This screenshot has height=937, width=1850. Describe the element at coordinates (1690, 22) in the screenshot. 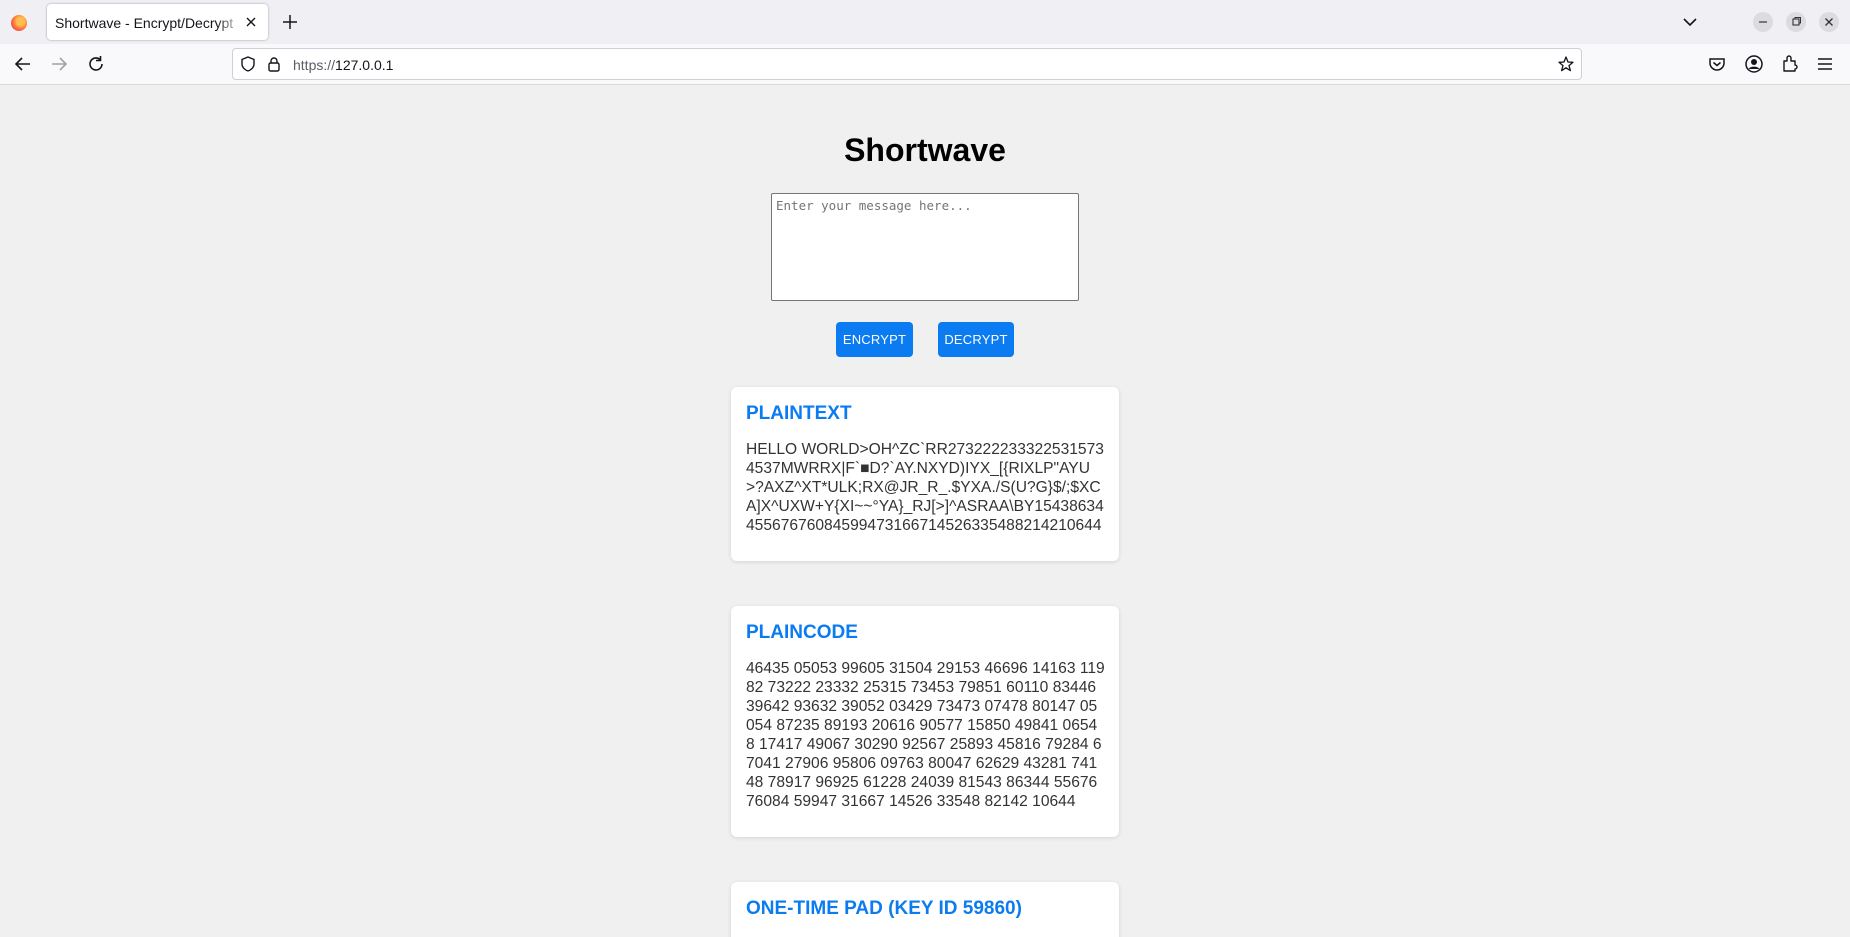

I see `tab-list-chevron-icon` at that location.